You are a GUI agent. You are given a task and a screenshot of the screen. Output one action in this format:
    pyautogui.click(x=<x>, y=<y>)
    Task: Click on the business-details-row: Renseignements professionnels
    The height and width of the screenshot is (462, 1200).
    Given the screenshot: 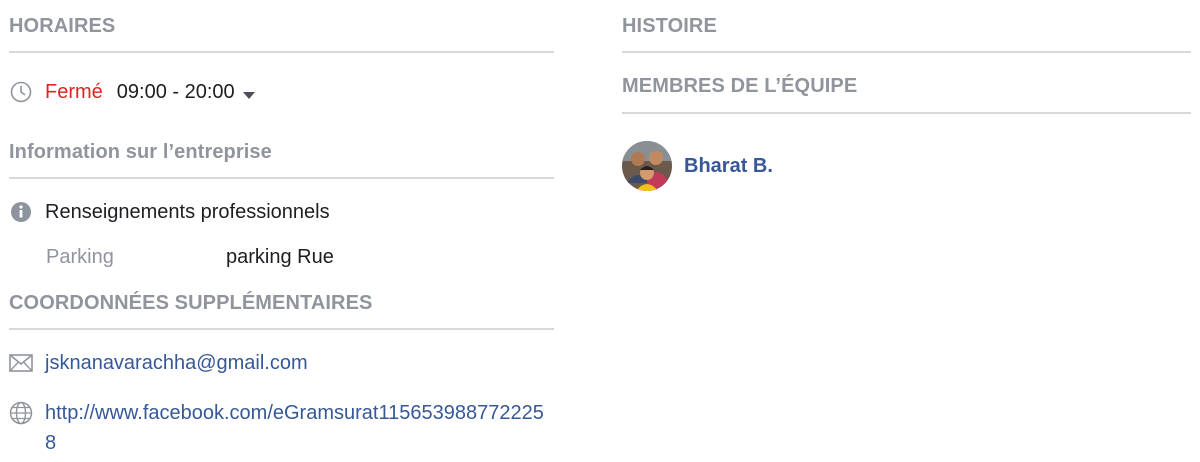 What is the action you would take?
    pyautogui.click(x=281, y=212)
    